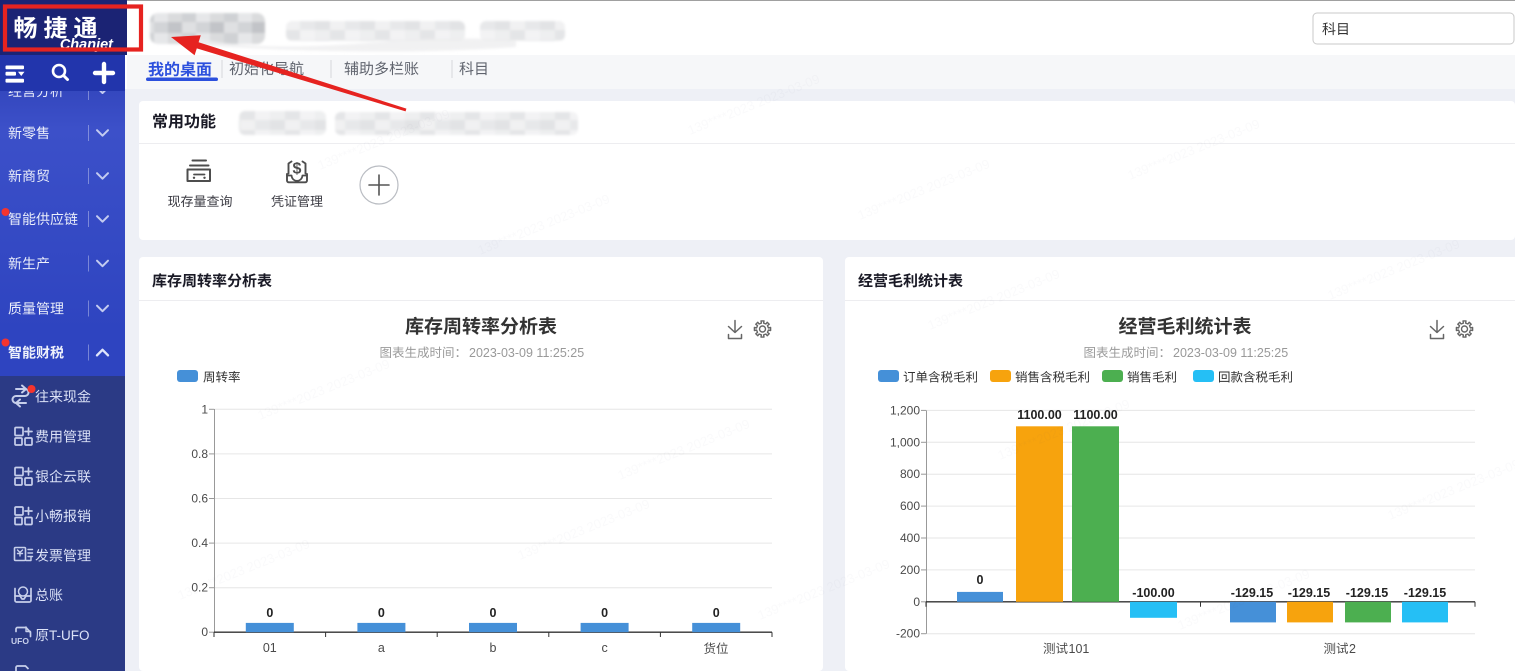 The height and width of the screenshot is (671, 1515). What do you see at coordinates (1039, 415) in the screenshot?
I see `svg-text: 1100.00` at bounding box center [1039, 415].